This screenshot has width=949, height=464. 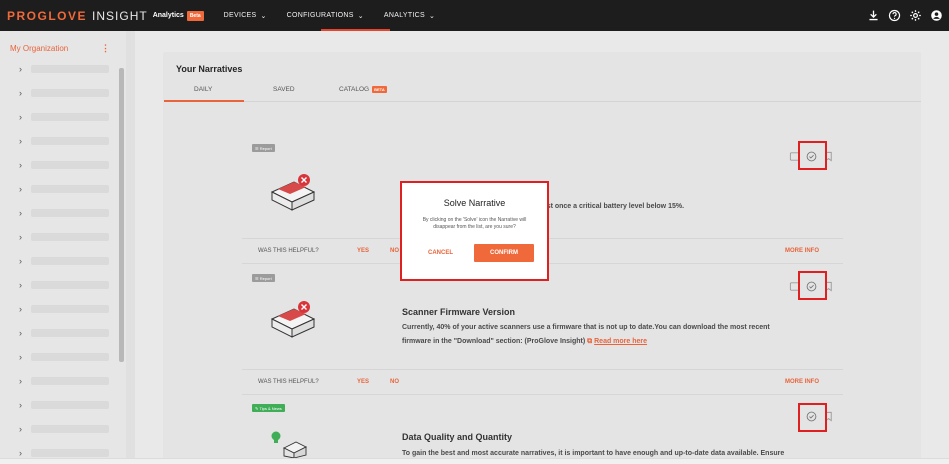 I want to click on narrative-tabs: DAILY SAVED CATALOG BETA, so click(x=542, y=92).